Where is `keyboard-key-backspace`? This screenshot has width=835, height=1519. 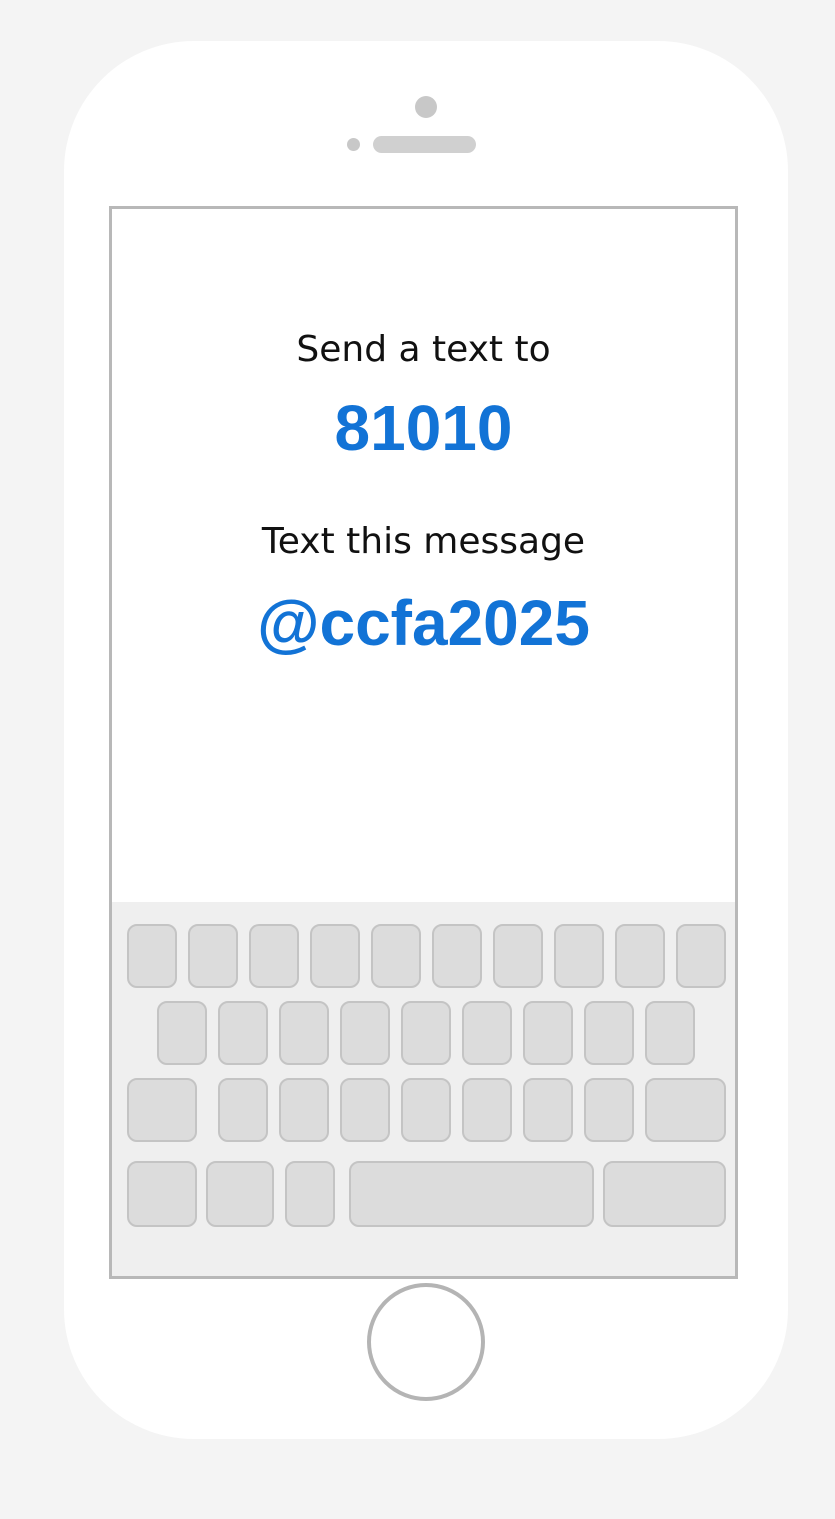
keyboard-key-backspace is located at coordinates (685, 1110).